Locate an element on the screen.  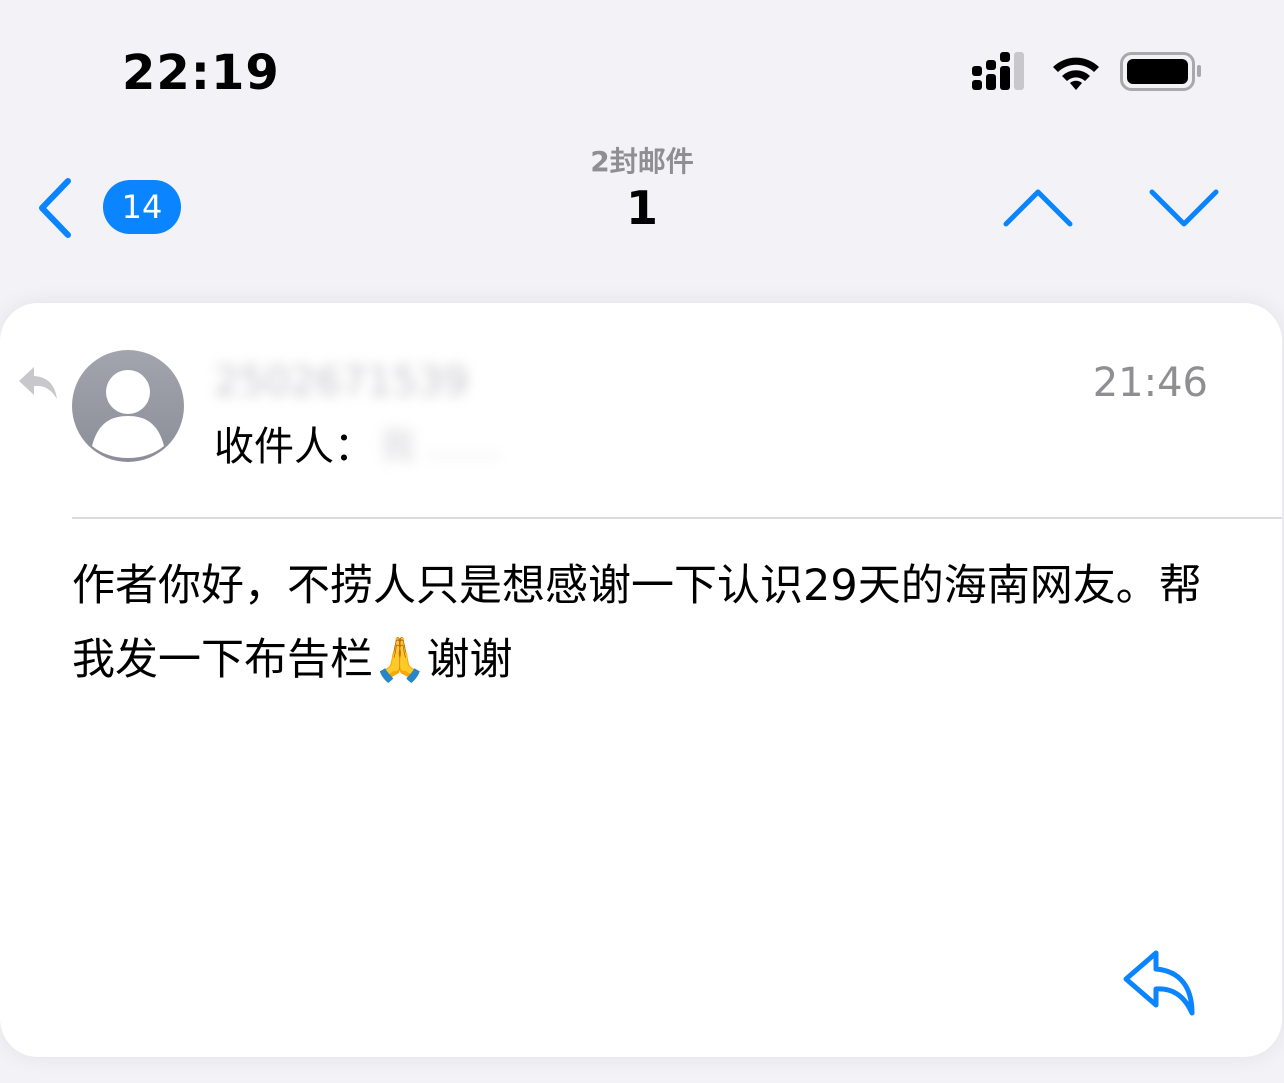
status-bar-time: 22:19 is located at coordinates (201, 73).